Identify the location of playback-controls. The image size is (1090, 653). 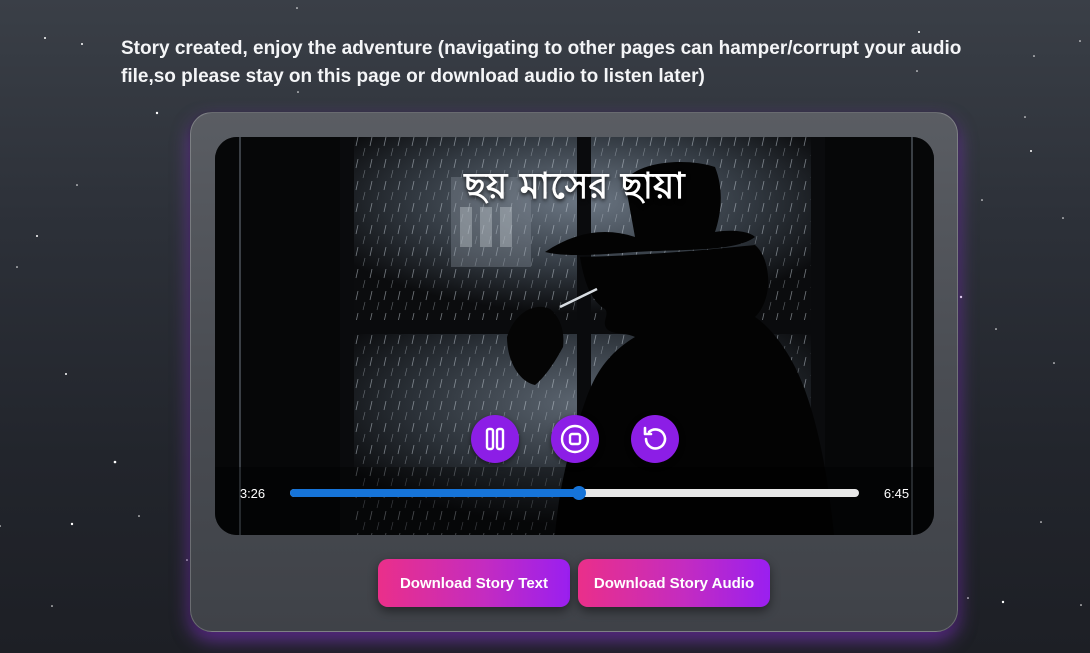
(574, 439).